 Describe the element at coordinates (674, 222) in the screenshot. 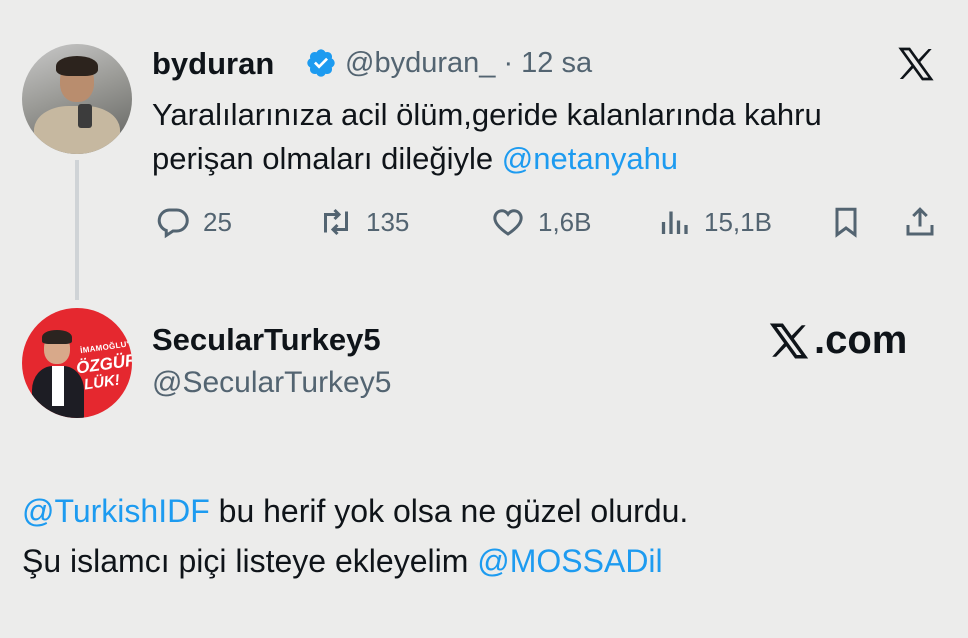

I see `views-icon` at that location.